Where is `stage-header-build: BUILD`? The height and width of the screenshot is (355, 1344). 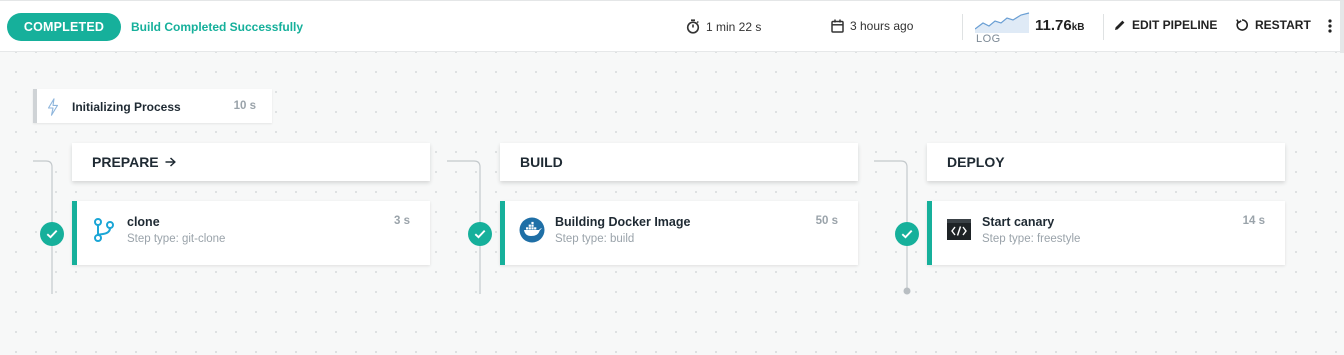 stage-header-build: BUILD is located at coordinates (679, 162).